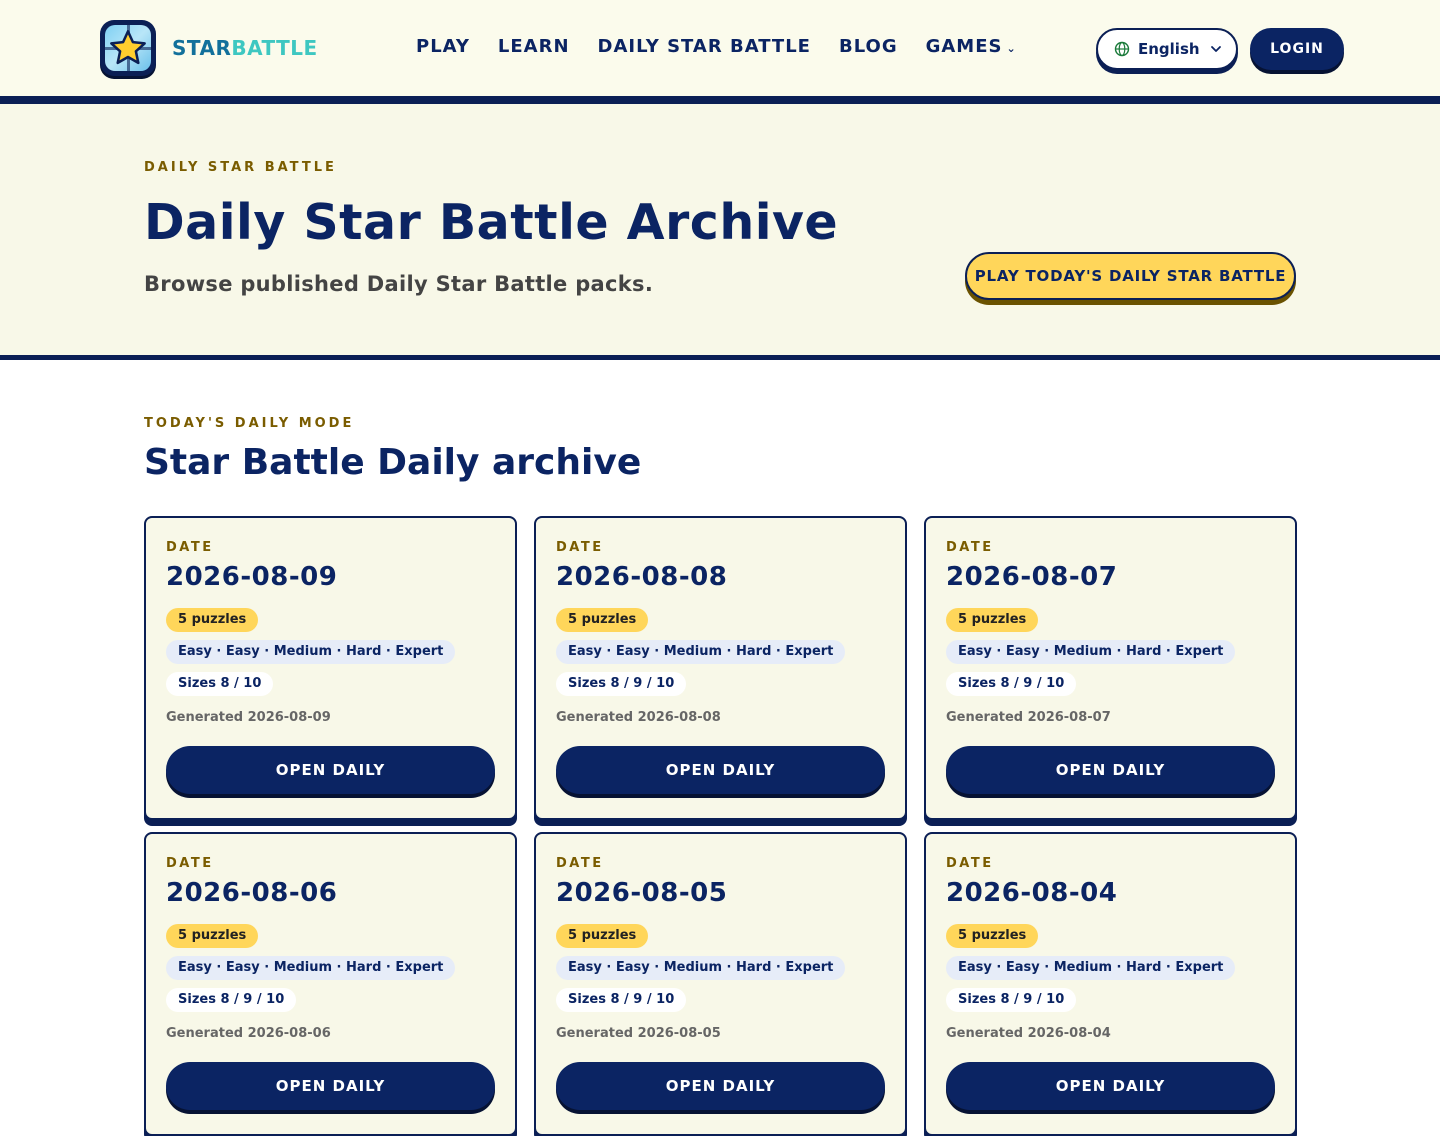  I want to click on card-sizes-row: Sizes 8 / 10, so click(330, 680).